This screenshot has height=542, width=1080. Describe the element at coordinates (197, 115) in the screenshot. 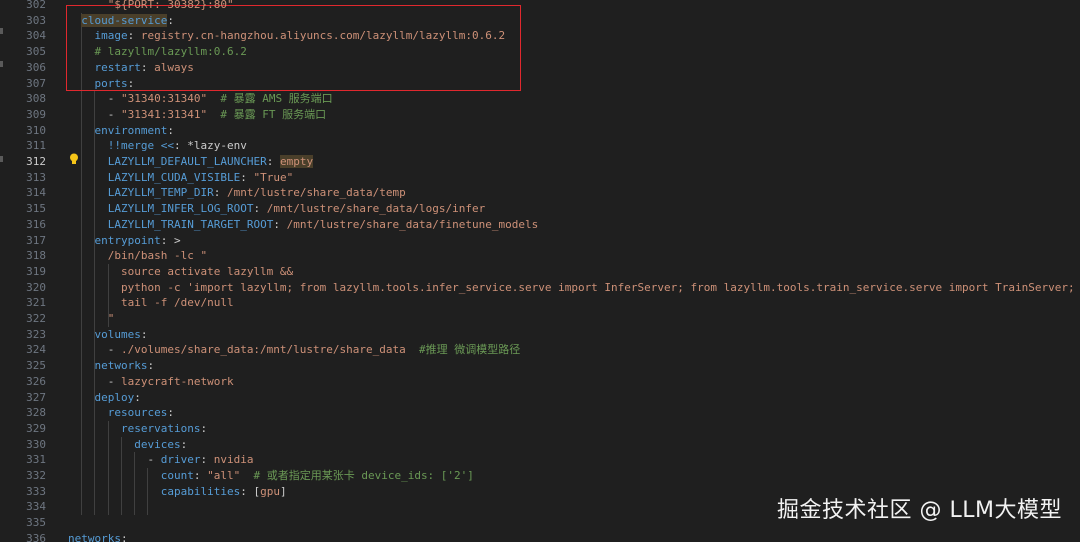

I see `code-text: - "31341:31341" # 暴露 FT 服务端口` at that location.